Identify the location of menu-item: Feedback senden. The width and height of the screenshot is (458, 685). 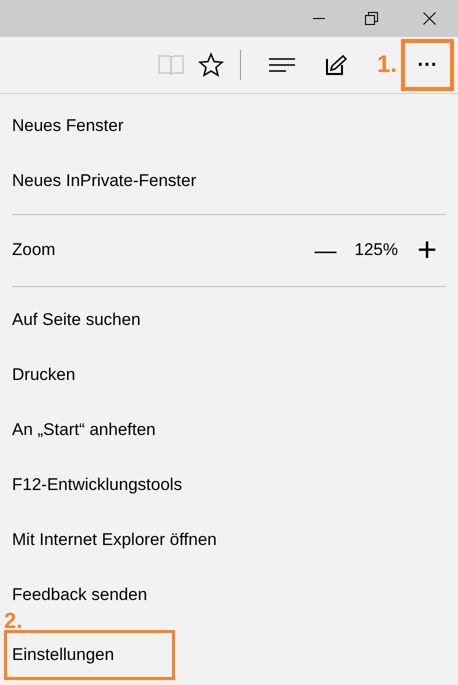
(80, 595).